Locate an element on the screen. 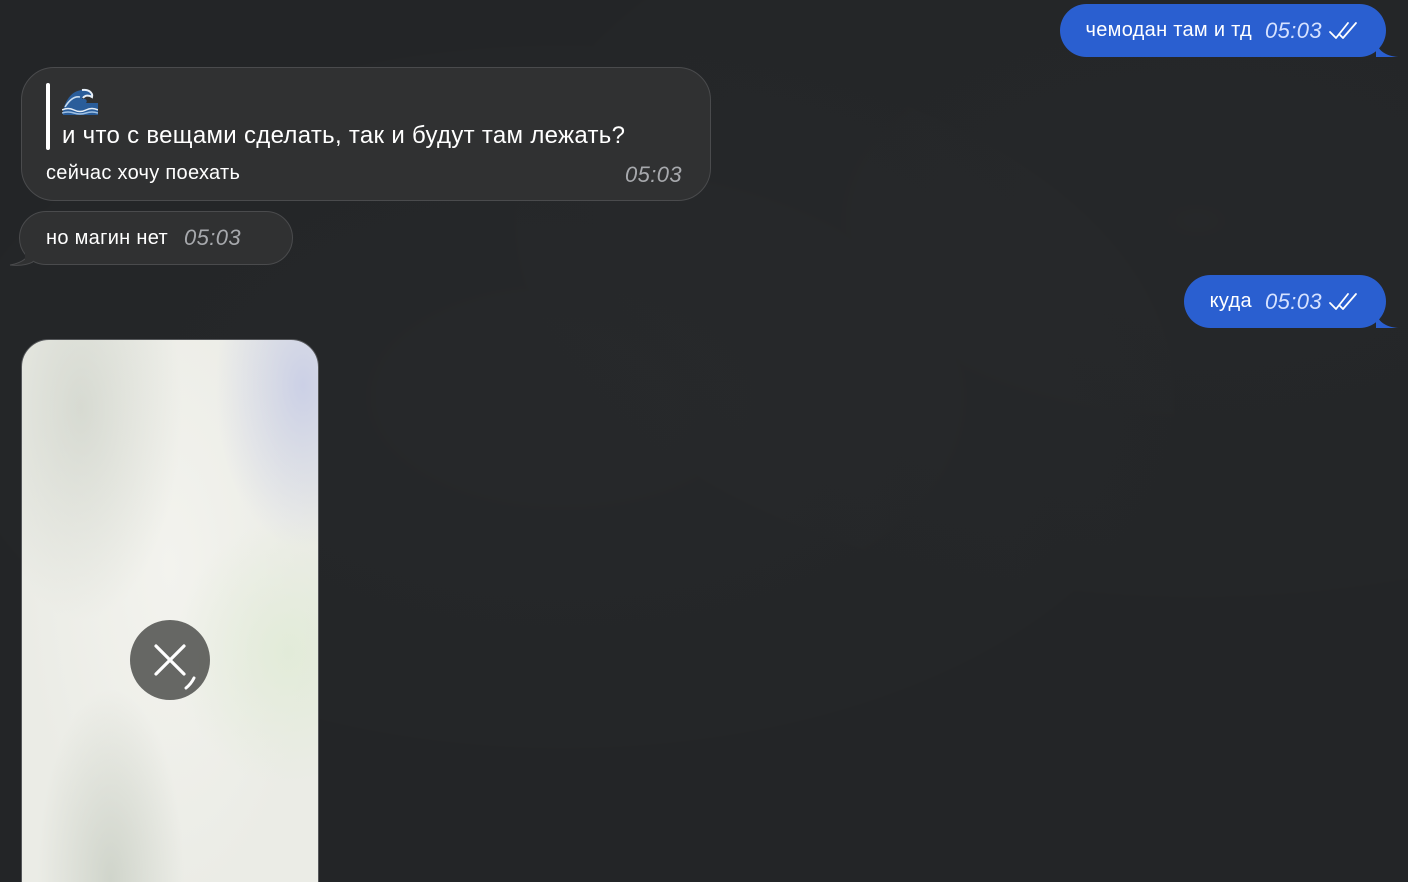 Image resolution: width=1408 pixels, height=882 pixels. cancel-download-icon is located at coordinates (175, 667).